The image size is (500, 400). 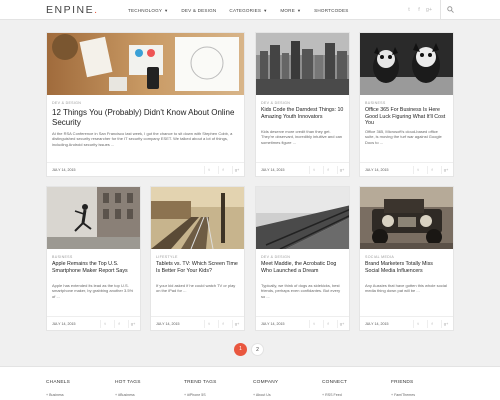 What do you see at coordinates (128, 388) in the screenshot?
I see `footer-column-hot-tags: HOT TAGS + #Business` at bounding box center [128, 388].